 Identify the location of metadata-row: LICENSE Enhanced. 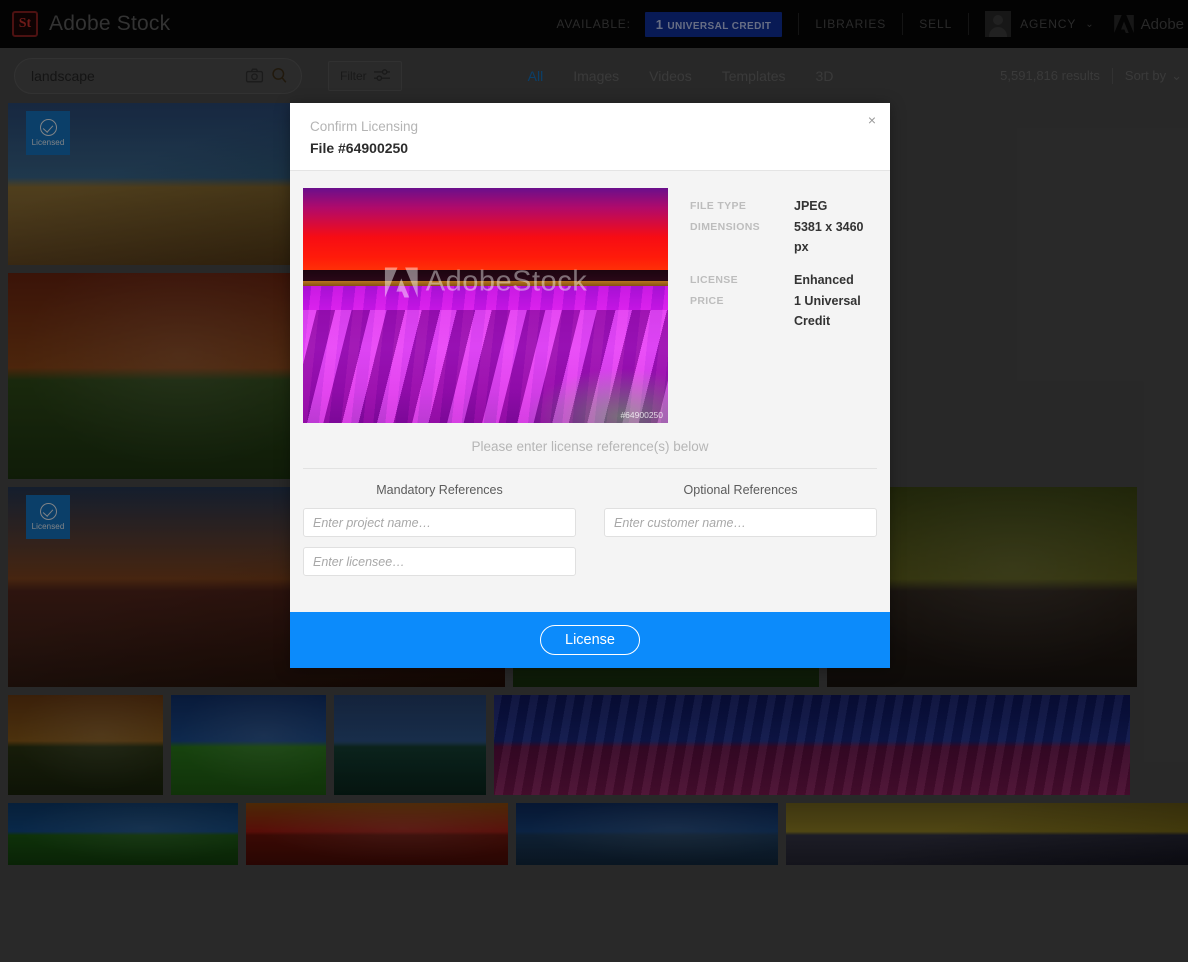
(783, 280).